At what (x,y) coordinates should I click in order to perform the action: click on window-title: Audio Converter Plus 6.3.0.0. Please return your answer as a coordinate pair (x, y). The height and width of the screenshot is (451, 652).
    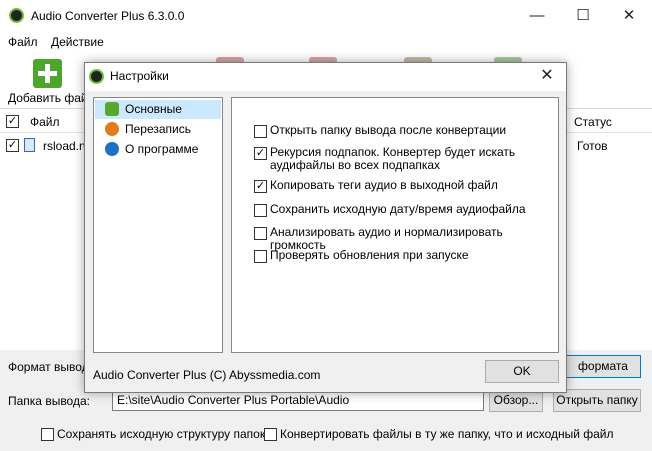
    Looking at the image, I should click on (108, 16).